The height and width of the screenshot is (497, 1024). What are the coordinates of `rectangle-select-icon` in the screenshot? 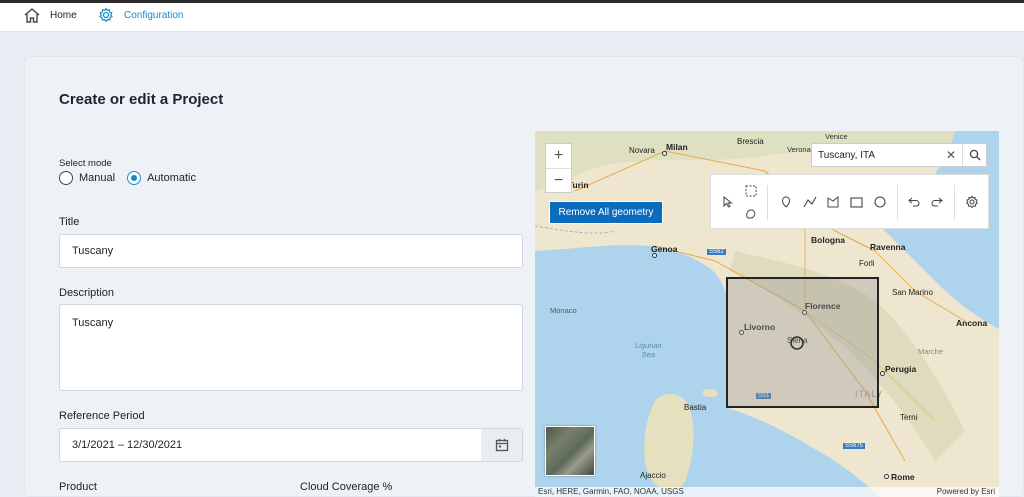 It's located at (751, 191).